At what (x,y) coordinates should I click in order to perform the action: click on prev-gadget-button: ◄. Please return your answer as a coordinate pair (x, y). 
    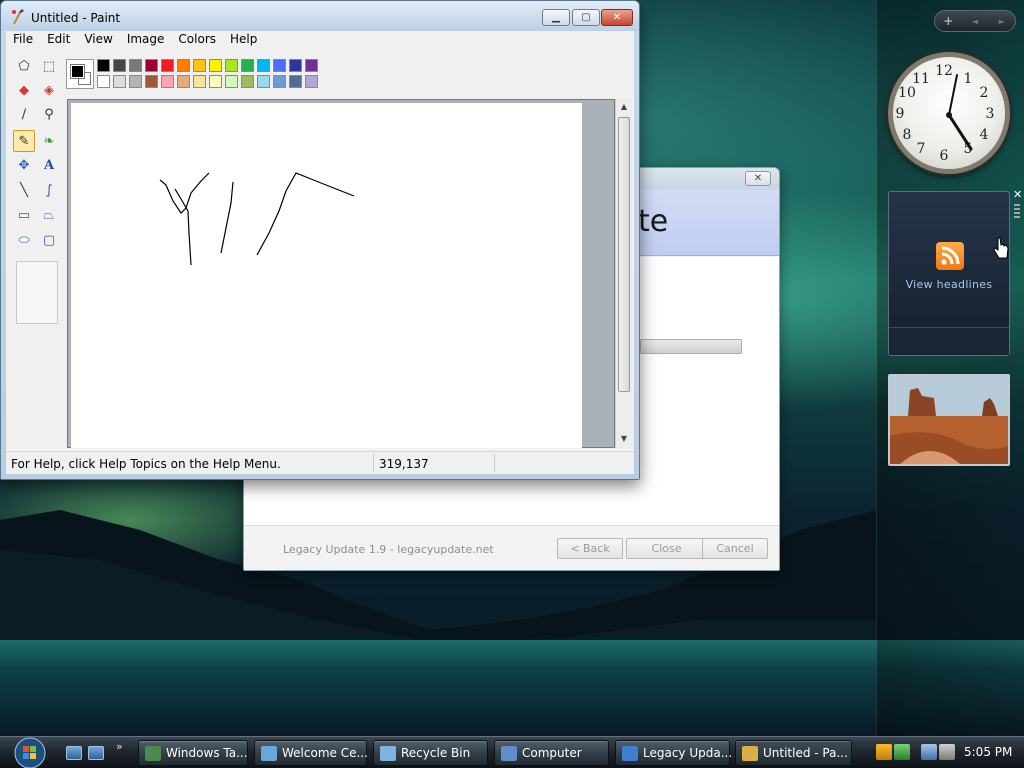
    Looking at the image, I should click on (975, 21).